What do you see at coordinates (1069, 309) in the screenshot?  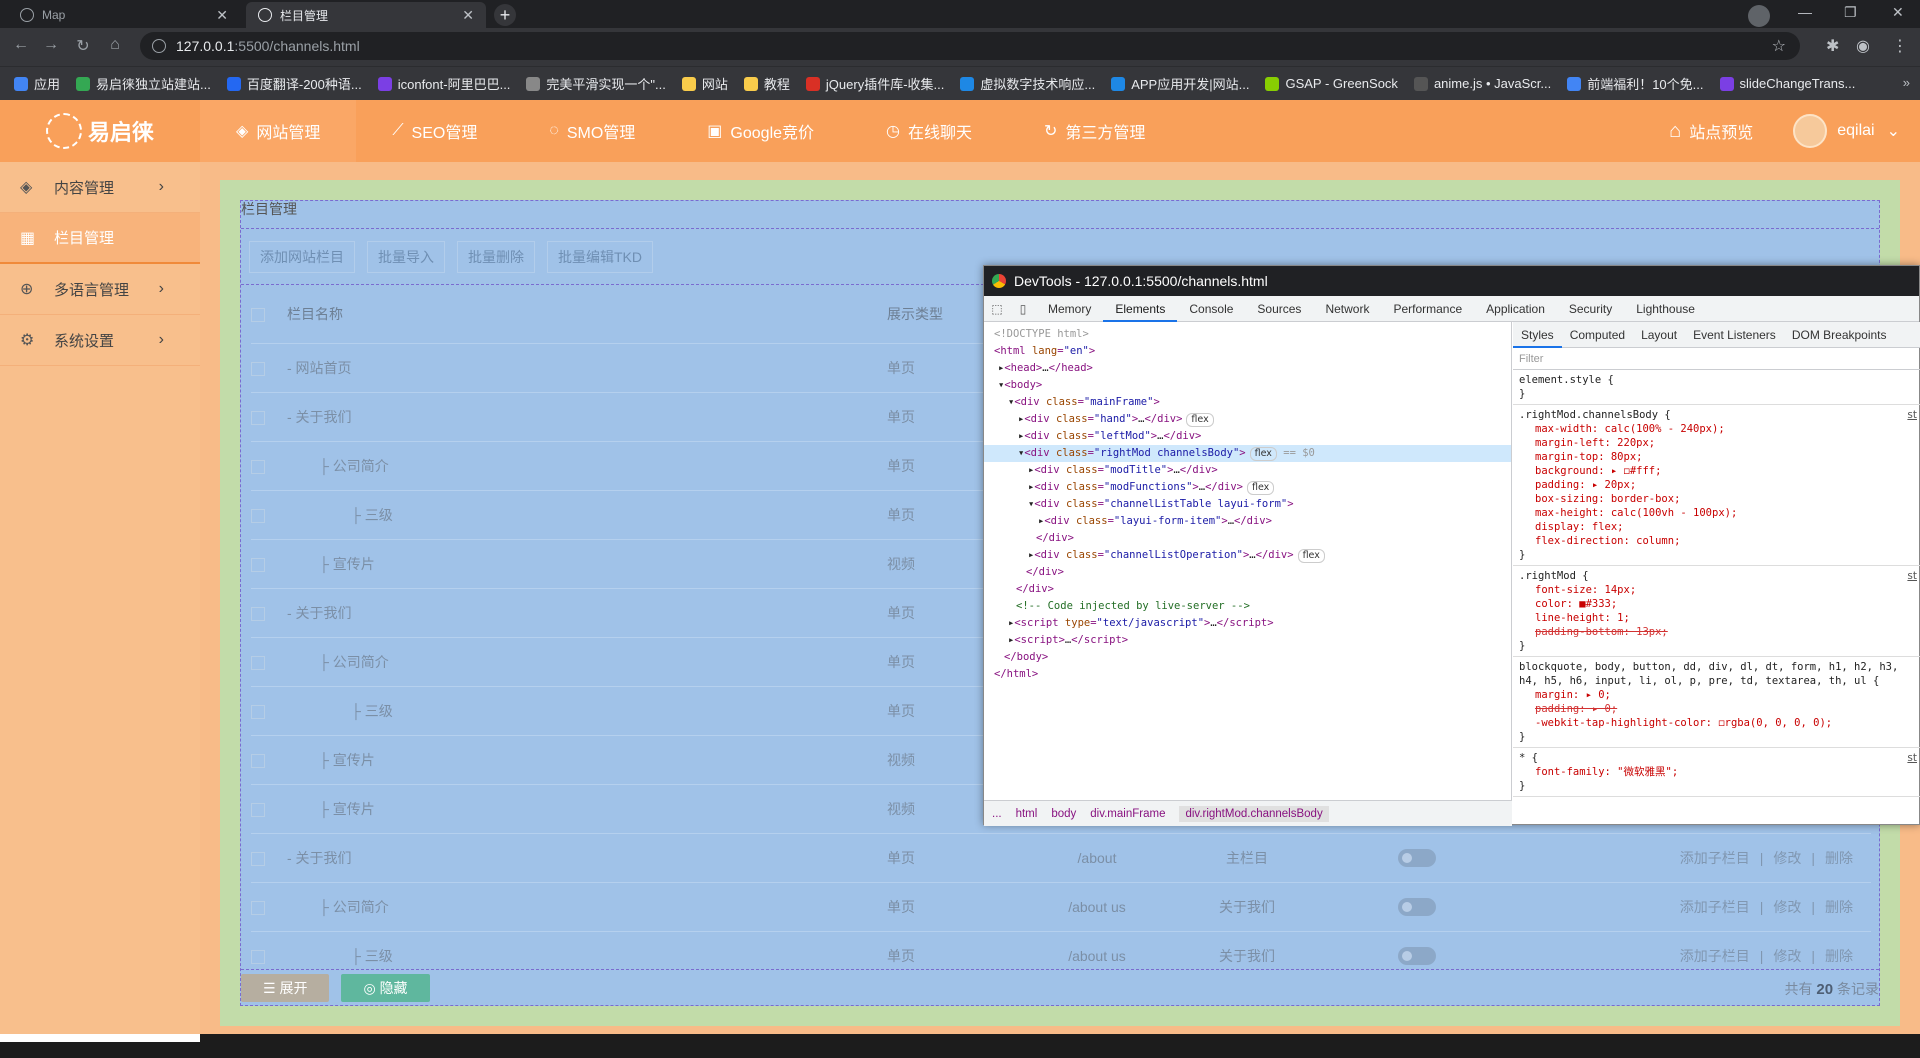 I see `devtools-tab: Memory` at bounding box center [1069, 309].